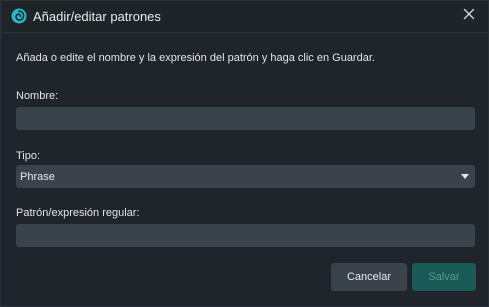 Image resolution: width=489 pixels, height=307 pixels. What do you see at coordinates (245, 235) in the screenshot?
I see `pattern-input` at bounding box center [245, 235].